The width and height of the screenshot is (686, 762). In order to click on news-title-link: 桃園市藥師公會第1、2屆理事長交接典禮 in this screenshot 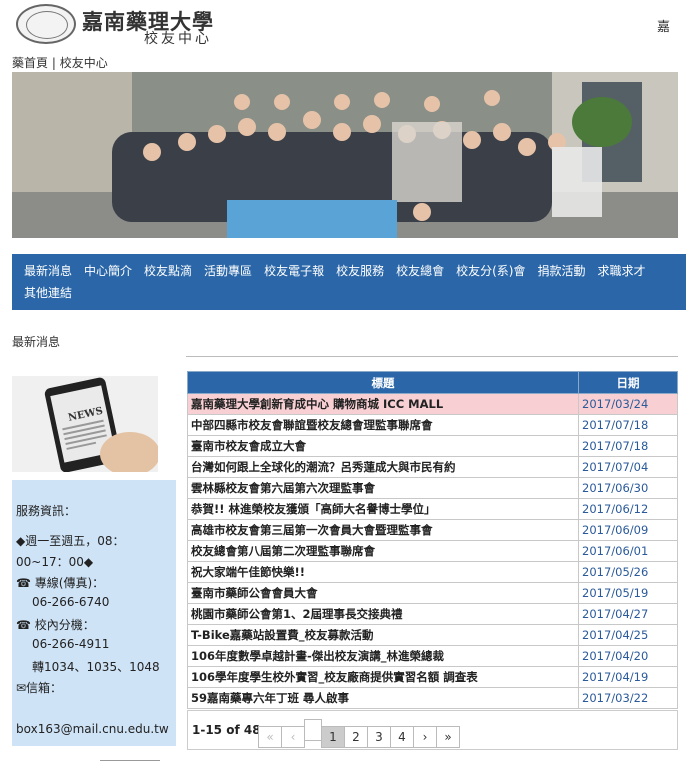, I will do `click(383, 614)`.